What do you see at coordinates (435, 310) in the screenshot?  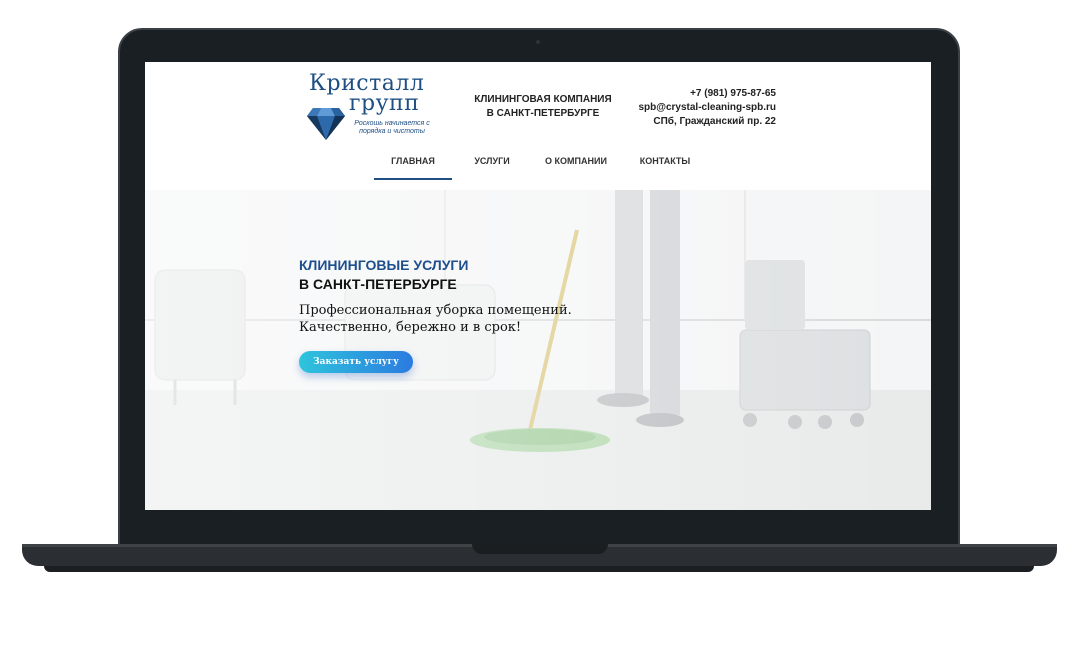 I see `hero-subtitle-line1: Профессиональная уборка помещений.` at bounding box center [435, 310].